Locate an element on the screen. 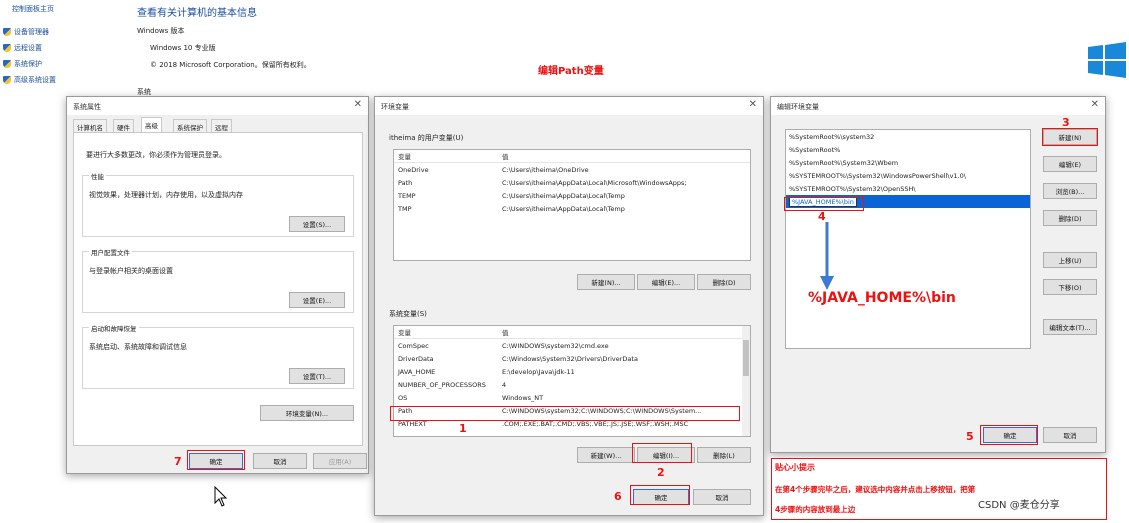  tip-title: 贴心小提示 is located at coordinates (795, 467).